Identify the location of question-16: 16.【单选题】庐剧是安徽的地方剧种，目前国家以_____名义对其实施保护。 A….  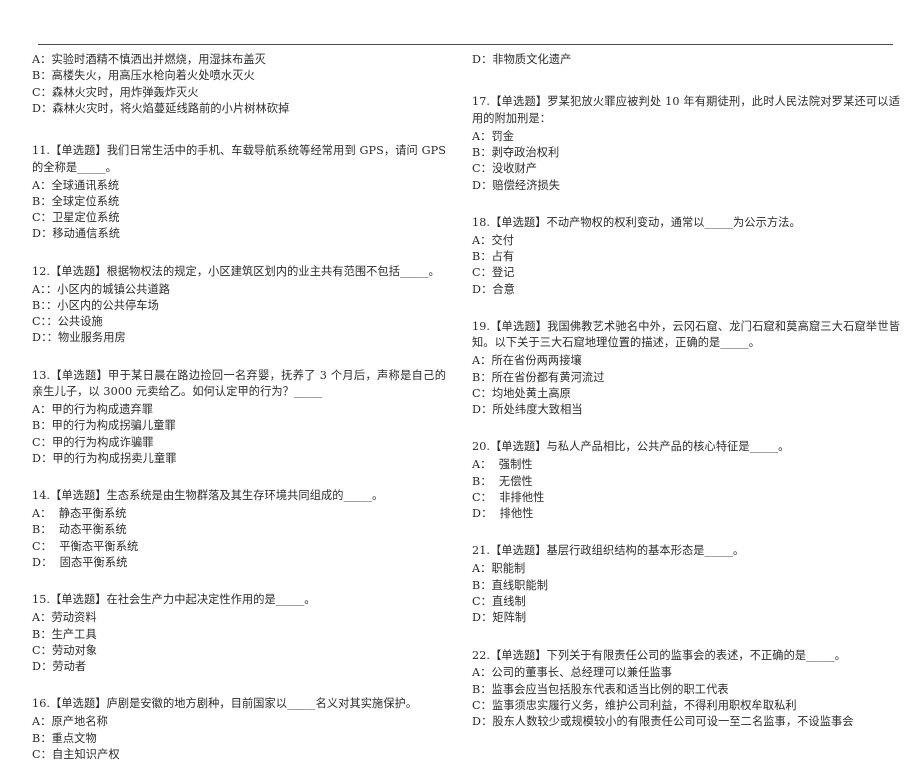
(239, 729).